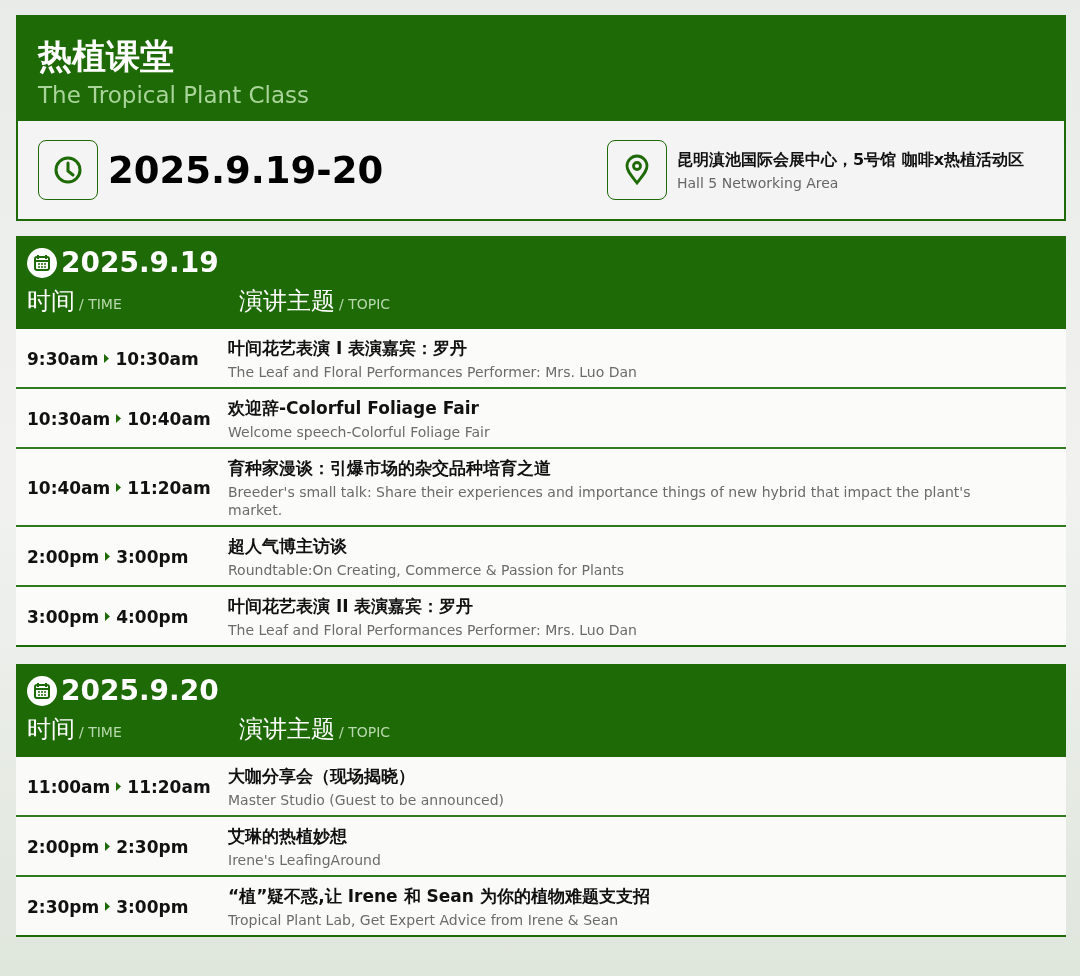  I want to click on start-time: 3:00pm, so click(63, 616).